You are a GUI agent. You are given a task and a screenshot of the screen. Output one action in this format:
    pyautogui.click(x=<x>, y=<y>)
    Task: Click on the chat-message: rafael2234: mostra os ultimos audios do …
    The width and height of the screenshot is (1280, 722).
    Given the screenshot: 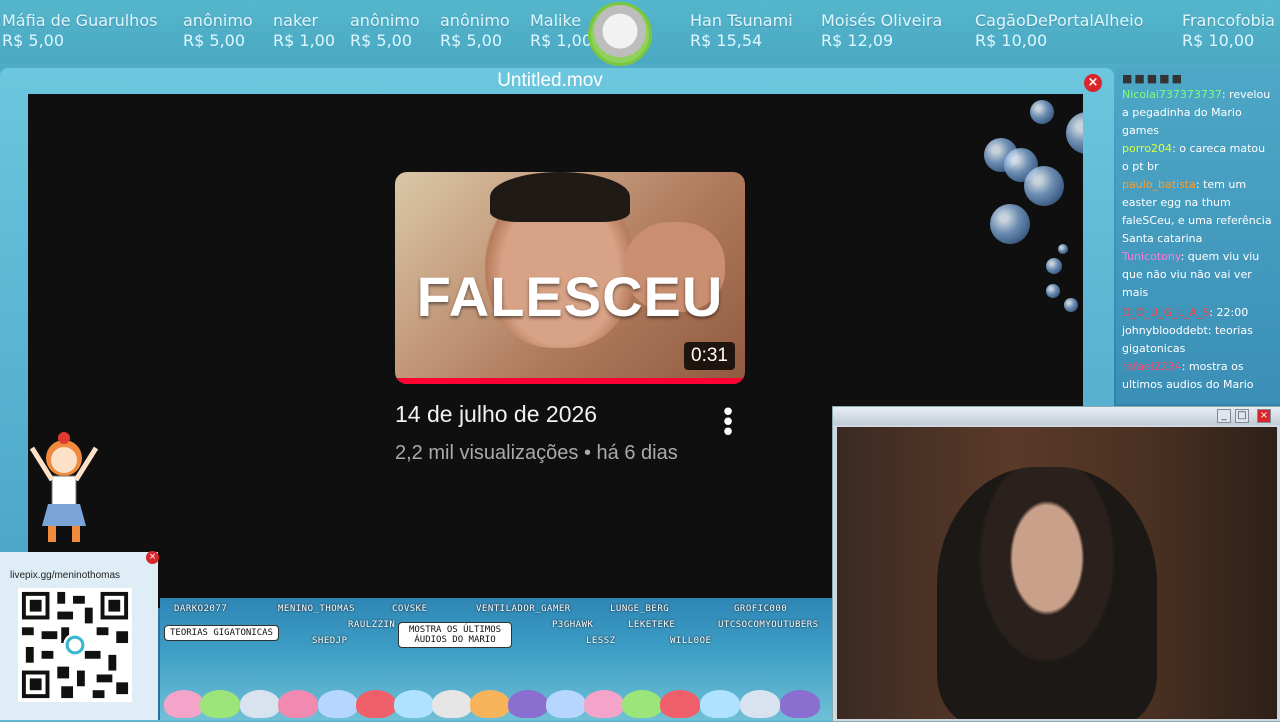 What is the action you would take?
    pyautogui.click(x=1188, y=375)
    